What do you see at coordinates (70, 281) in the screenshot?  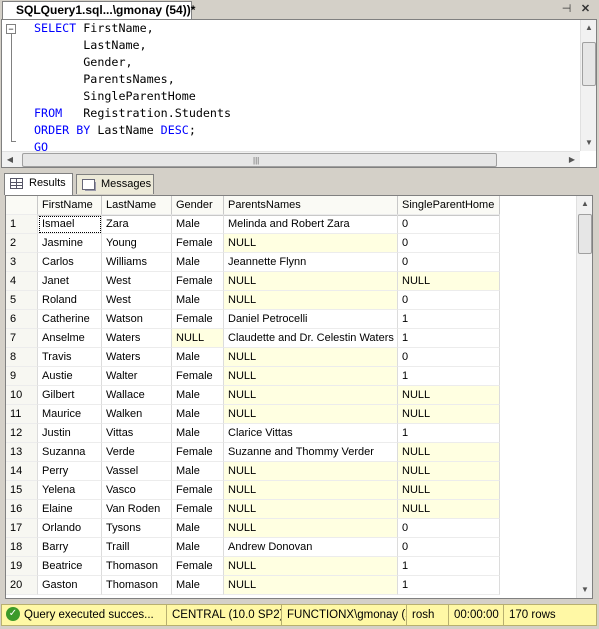 I see `cell-firstname: Janet` at bounding box center [70, 281].